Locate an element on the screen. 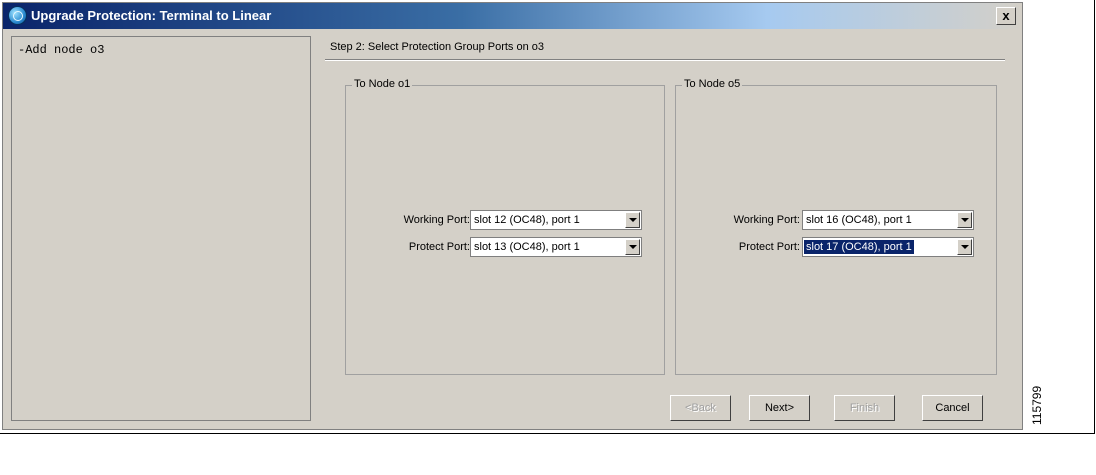 Image resolution: width=1096 pixels, height=475 pixels. protect-port-select: slot 13 (OC48), port 1 is located at coordinates (556, 247).